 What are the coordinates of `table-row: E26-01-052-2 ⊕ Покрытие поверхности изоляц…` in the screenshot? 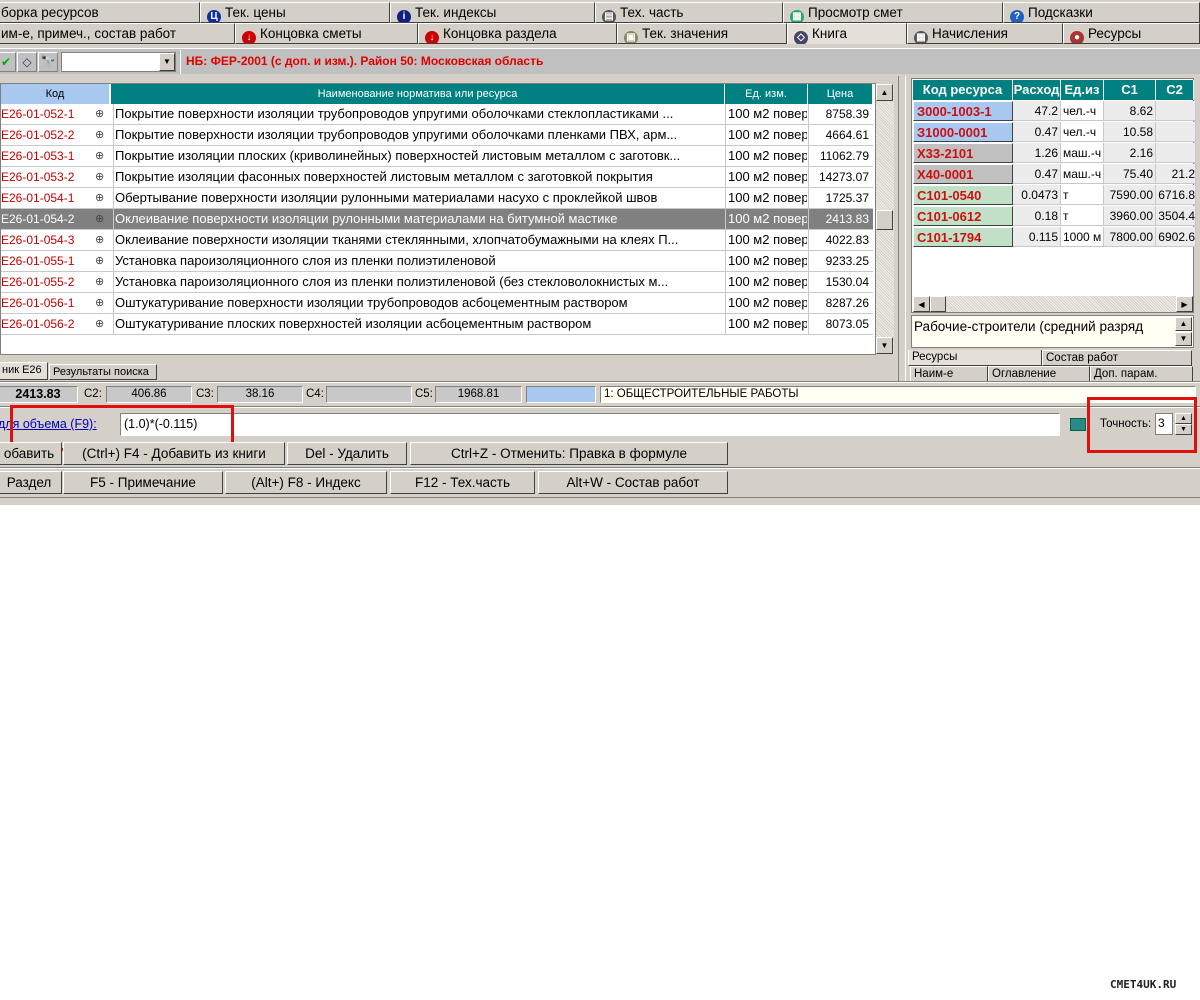 It's located at (437, 135).